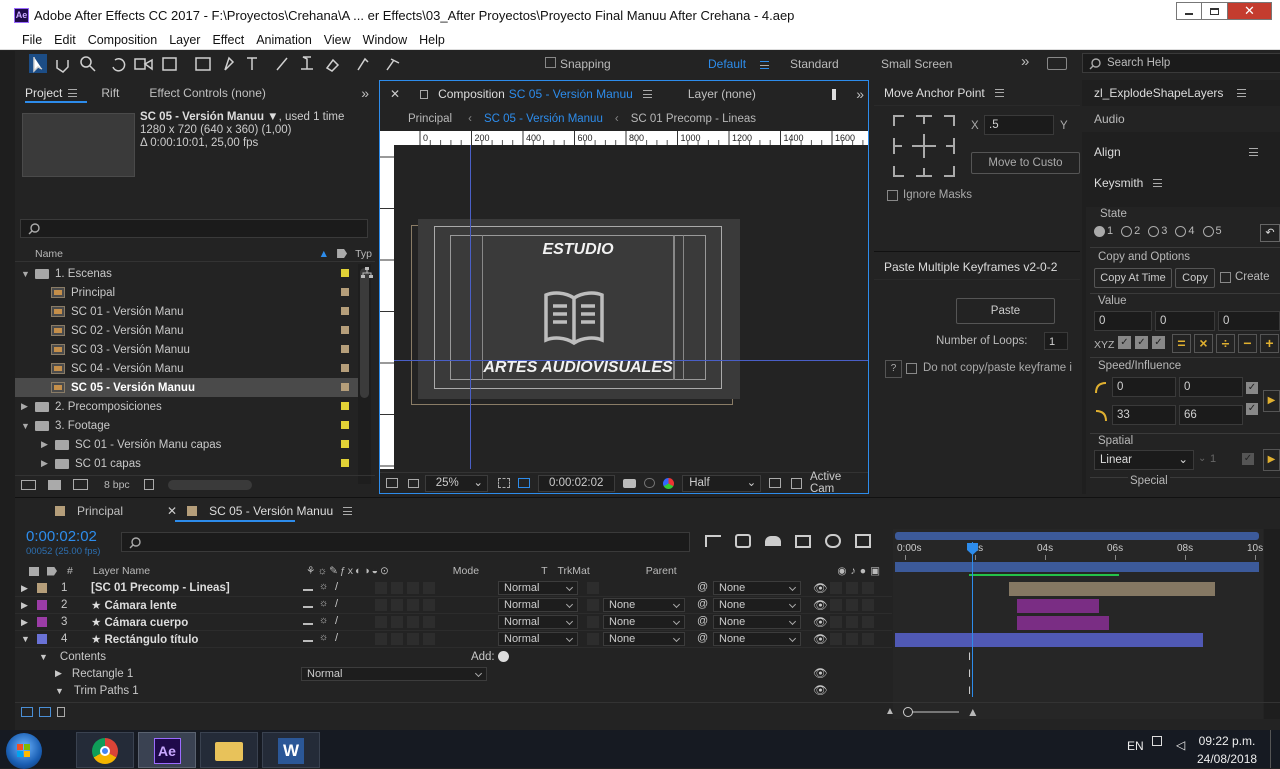 This screenshot has height=769, width=1280. I want to click on operator-button: ÷, so click(1225, 343).